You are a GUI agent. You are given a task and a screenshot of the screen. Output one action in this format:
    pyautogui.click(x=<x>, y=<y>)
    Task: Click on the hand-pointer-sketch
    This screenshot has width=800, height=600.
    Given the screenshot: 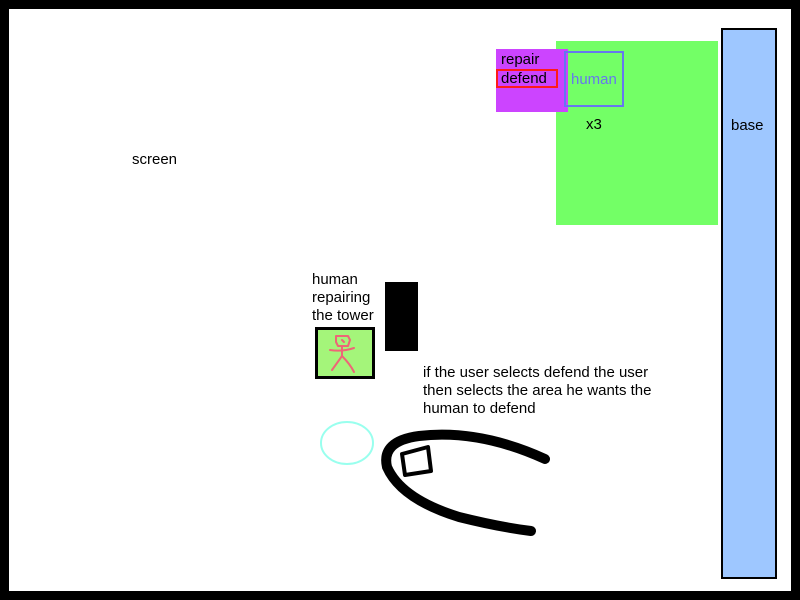 What is the action you would take?
    pyautogui.click(x=465, y=482)
    